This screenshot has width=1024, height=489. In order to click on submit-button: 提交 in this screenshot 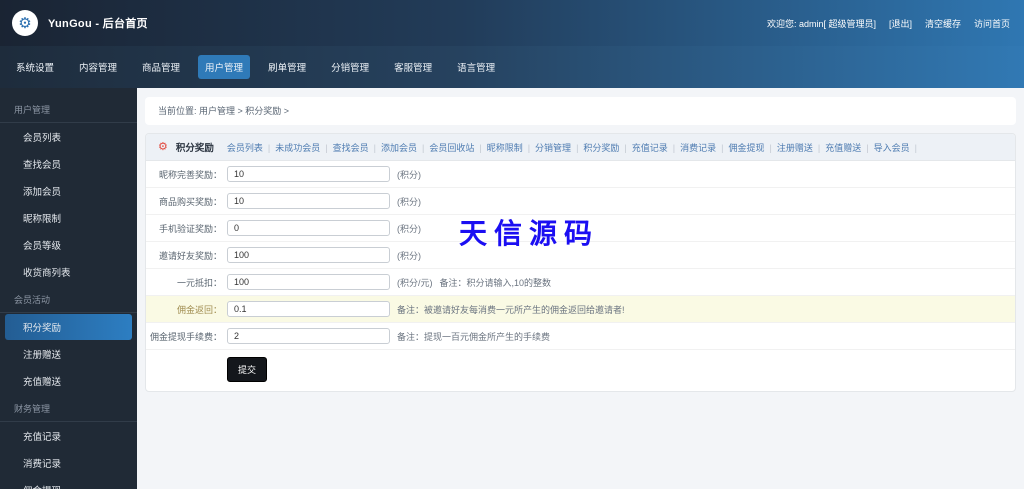, I will do `click(247, 369)`.